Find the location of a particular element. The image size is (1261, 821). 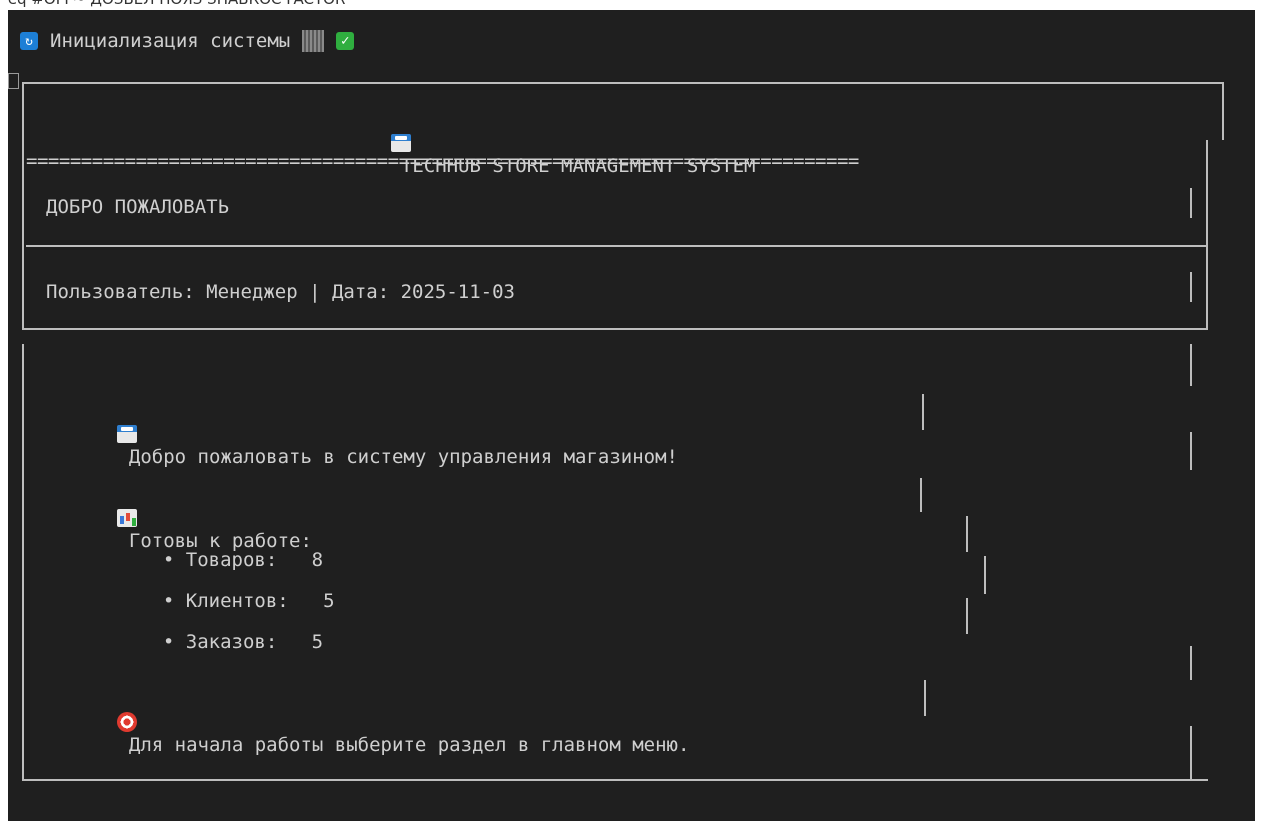

ready-right-bar is located at coordinates (921, 495).